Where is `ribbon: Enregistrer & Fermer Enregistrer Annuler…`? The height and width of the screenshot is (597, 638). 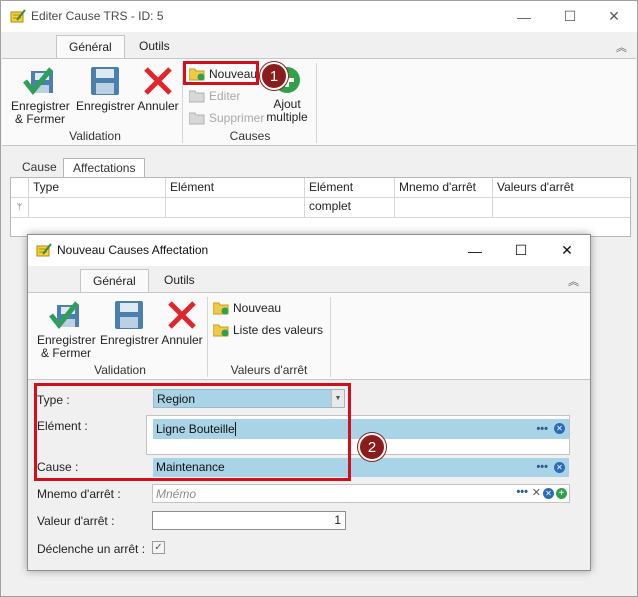 ribbon: Enregistrer & Fermer Enregistrer Annuler… is located at coordinates (319, 102).